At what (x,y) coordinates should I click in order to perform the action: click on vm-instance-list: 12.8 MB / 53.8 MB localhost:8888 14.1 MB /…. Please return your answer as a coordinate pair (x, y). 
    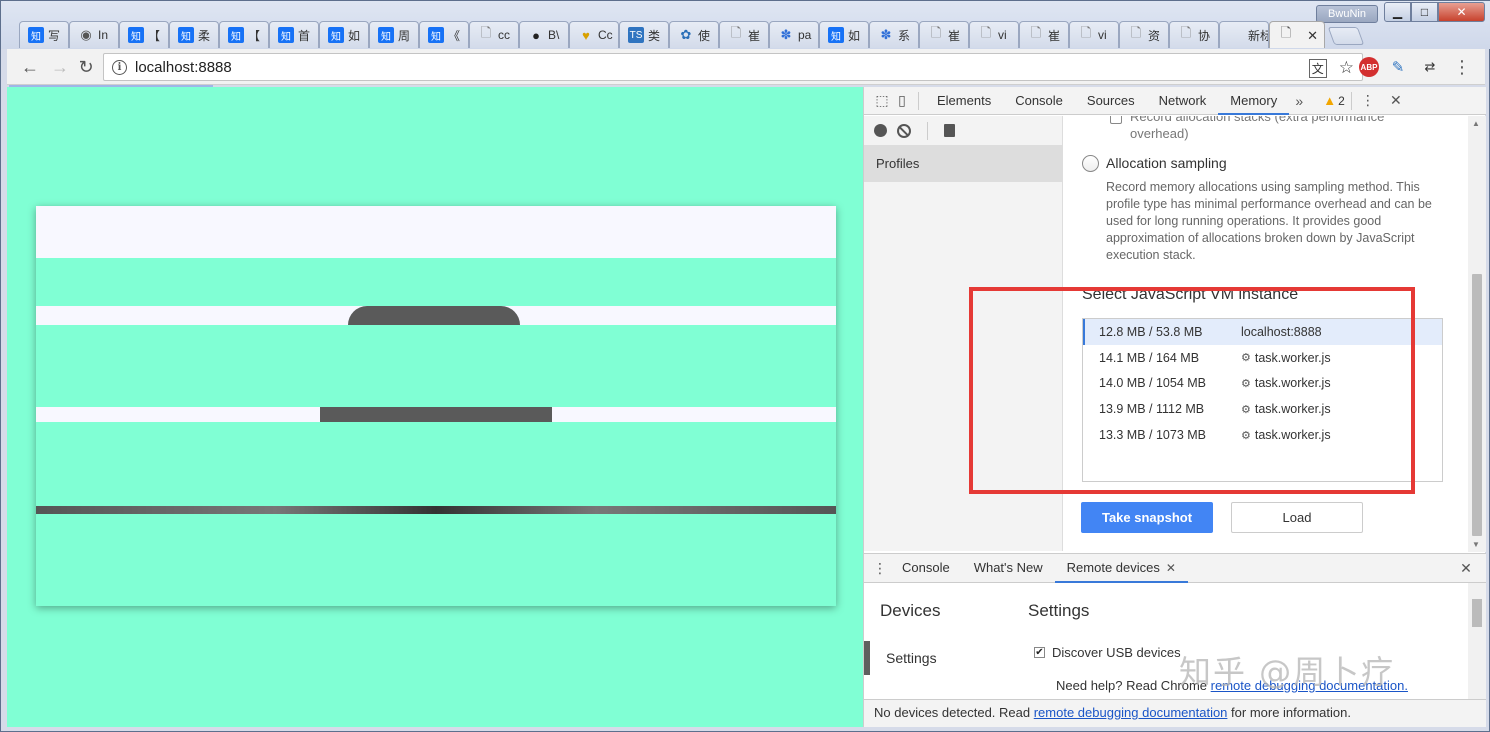
    Looking at the image, I should click on (1262, 400).